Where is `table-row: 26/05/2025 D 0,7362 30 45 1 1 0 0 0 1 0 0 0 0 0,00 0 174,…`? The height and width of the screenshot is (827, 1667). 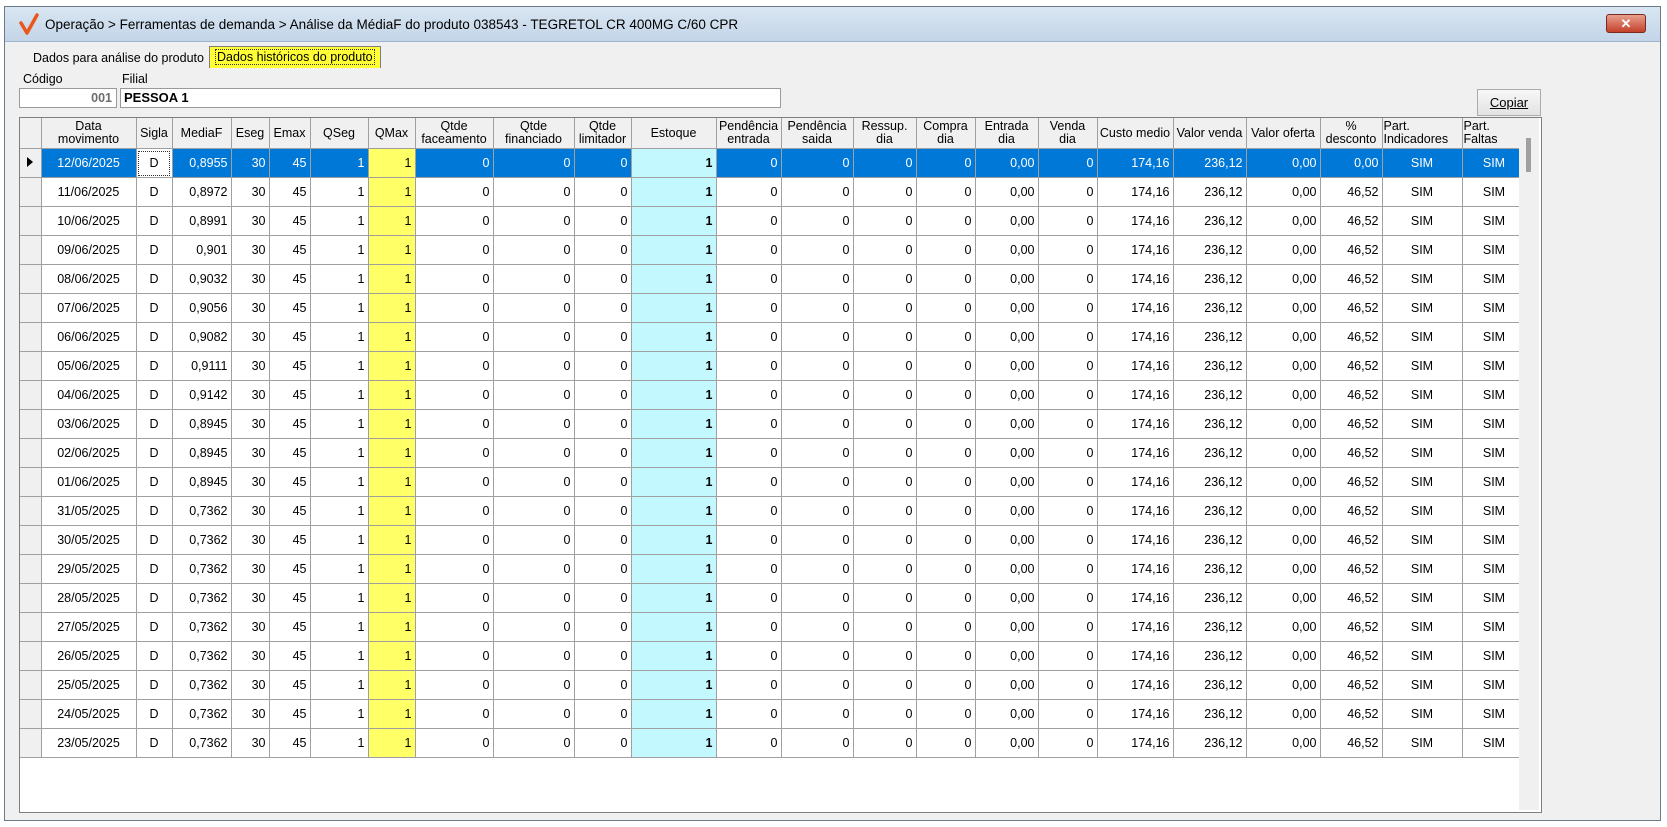
table-row: 26/05/2025 D 0,7362 30 45 1 1 0 0 0 1 0 0 0 0 0,00 0 174,… is located at coordinates (773, 656).